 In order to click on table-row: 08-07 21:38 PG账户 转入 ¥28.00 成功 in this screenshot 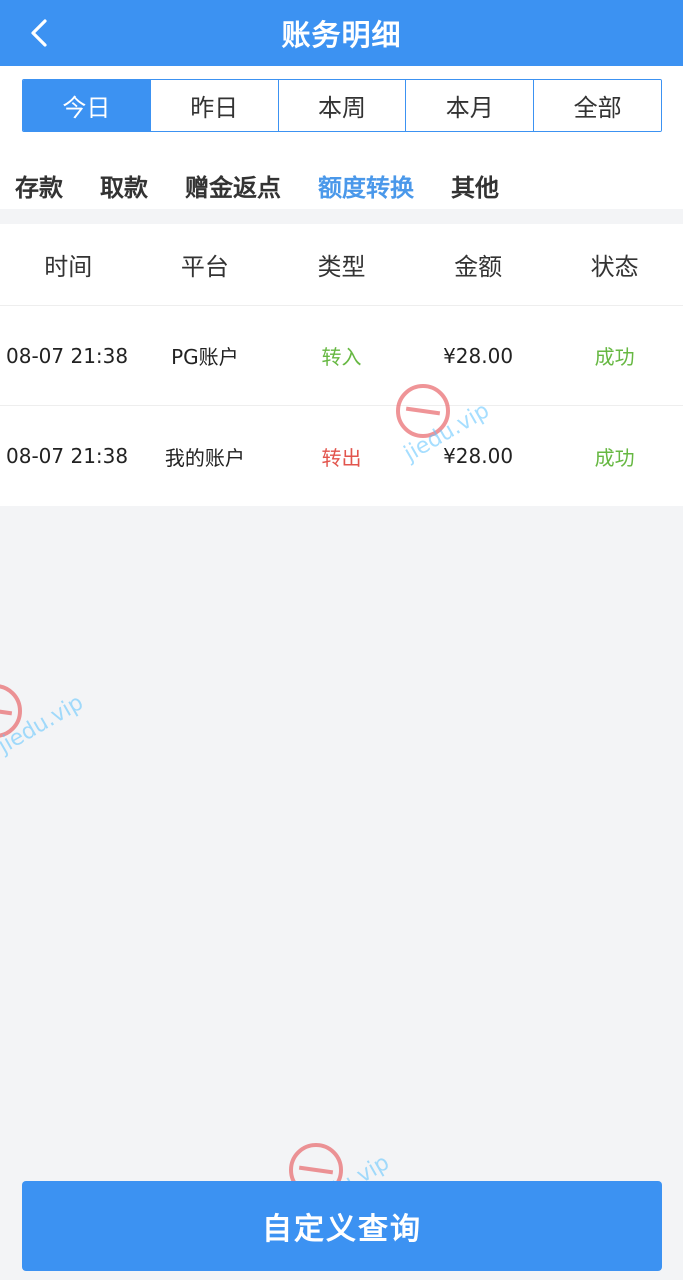, I will do `click(341, 356)`.